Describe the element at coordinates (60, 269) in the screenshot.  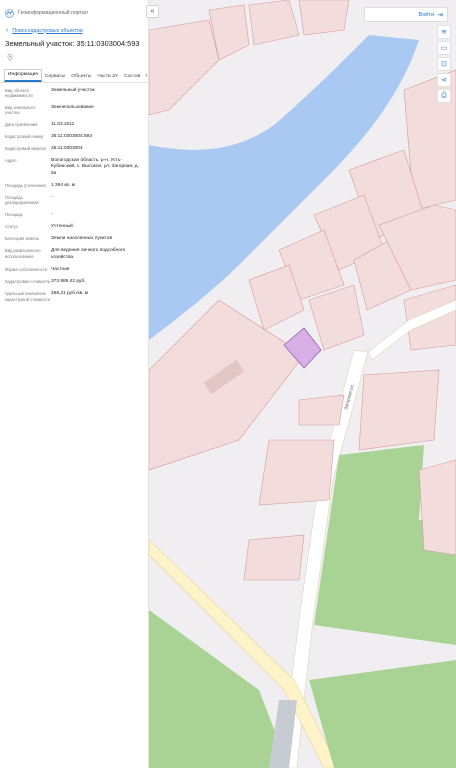
I see `property-value: Частная` at that location.